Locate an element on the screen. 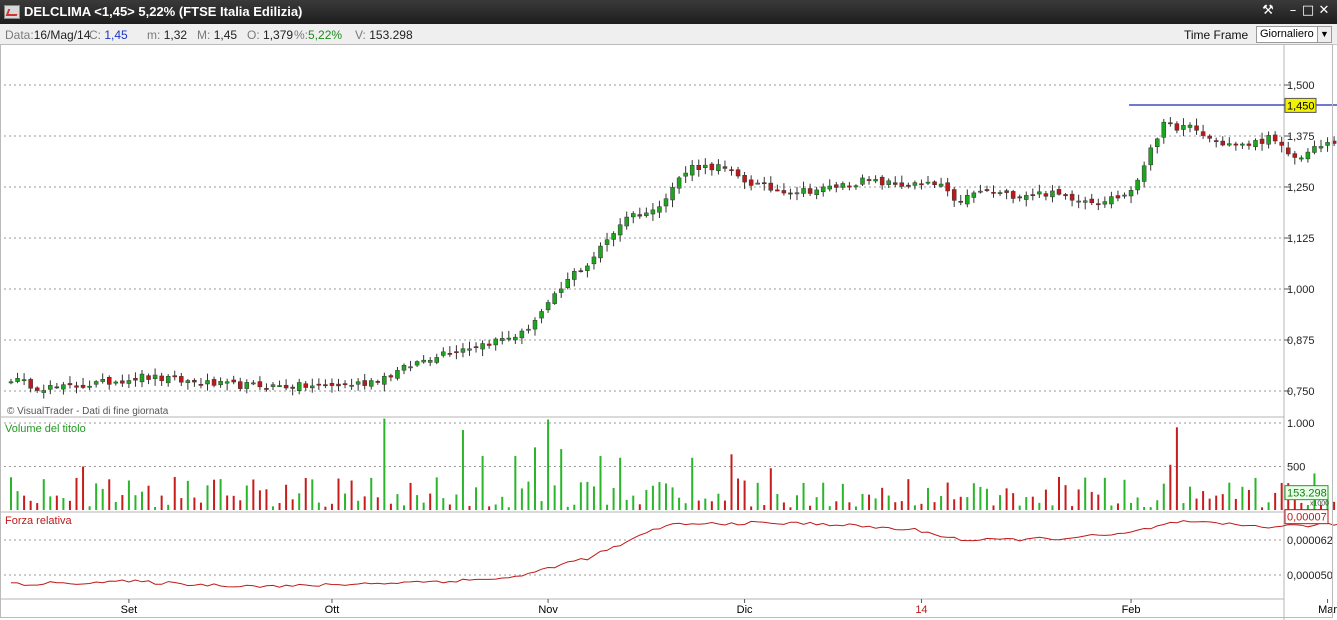 This screenshot has height=620, width=1337. last-price-label: 1,450 is located at coordinates (1301, 106).